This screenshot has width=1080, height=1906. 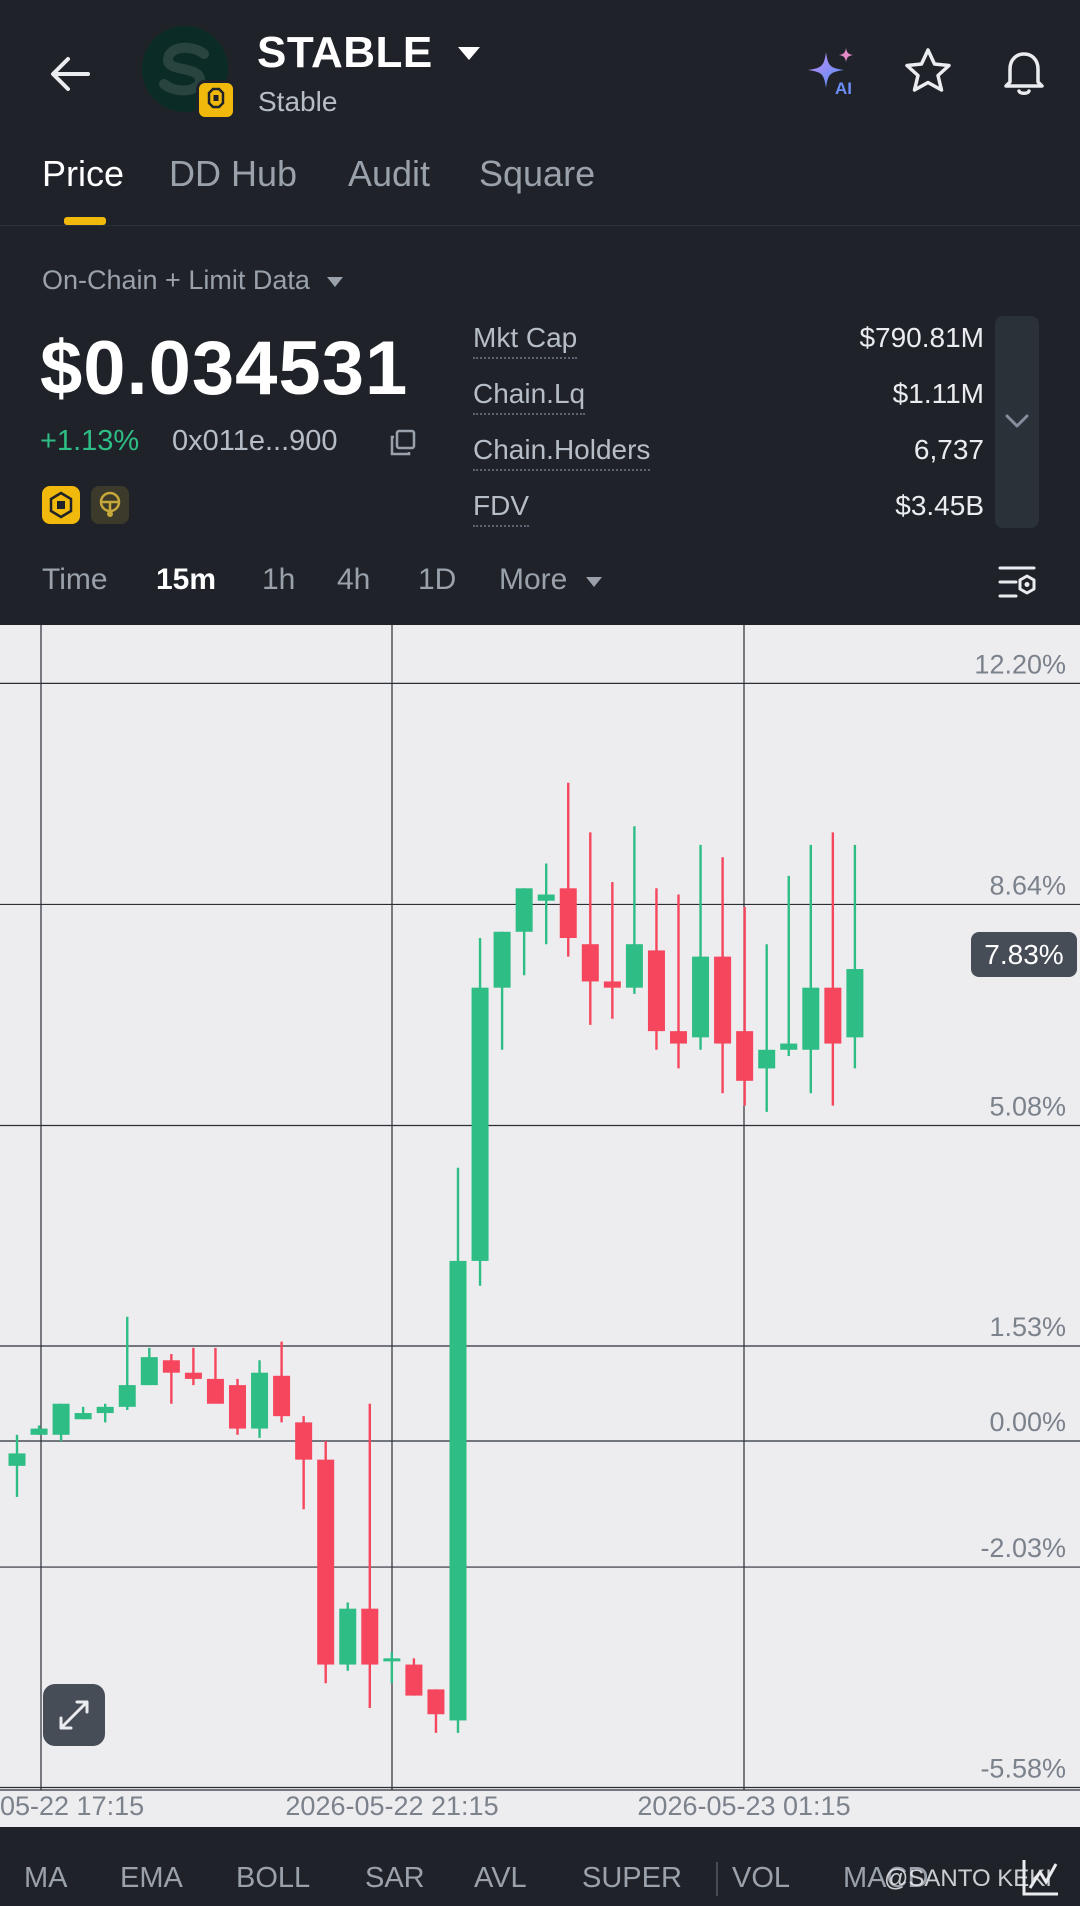 What do you see at coordinates (1039, 1877) in the screenshot?
I see `chart-tools-icon` at bounding box center [1039, 1877].